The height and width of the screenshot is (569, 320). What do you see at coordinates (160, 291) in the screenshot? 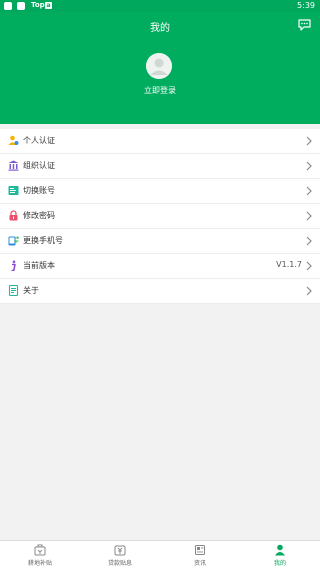
I see `menu-item-about: 关于` at bounding box center [160, 291].